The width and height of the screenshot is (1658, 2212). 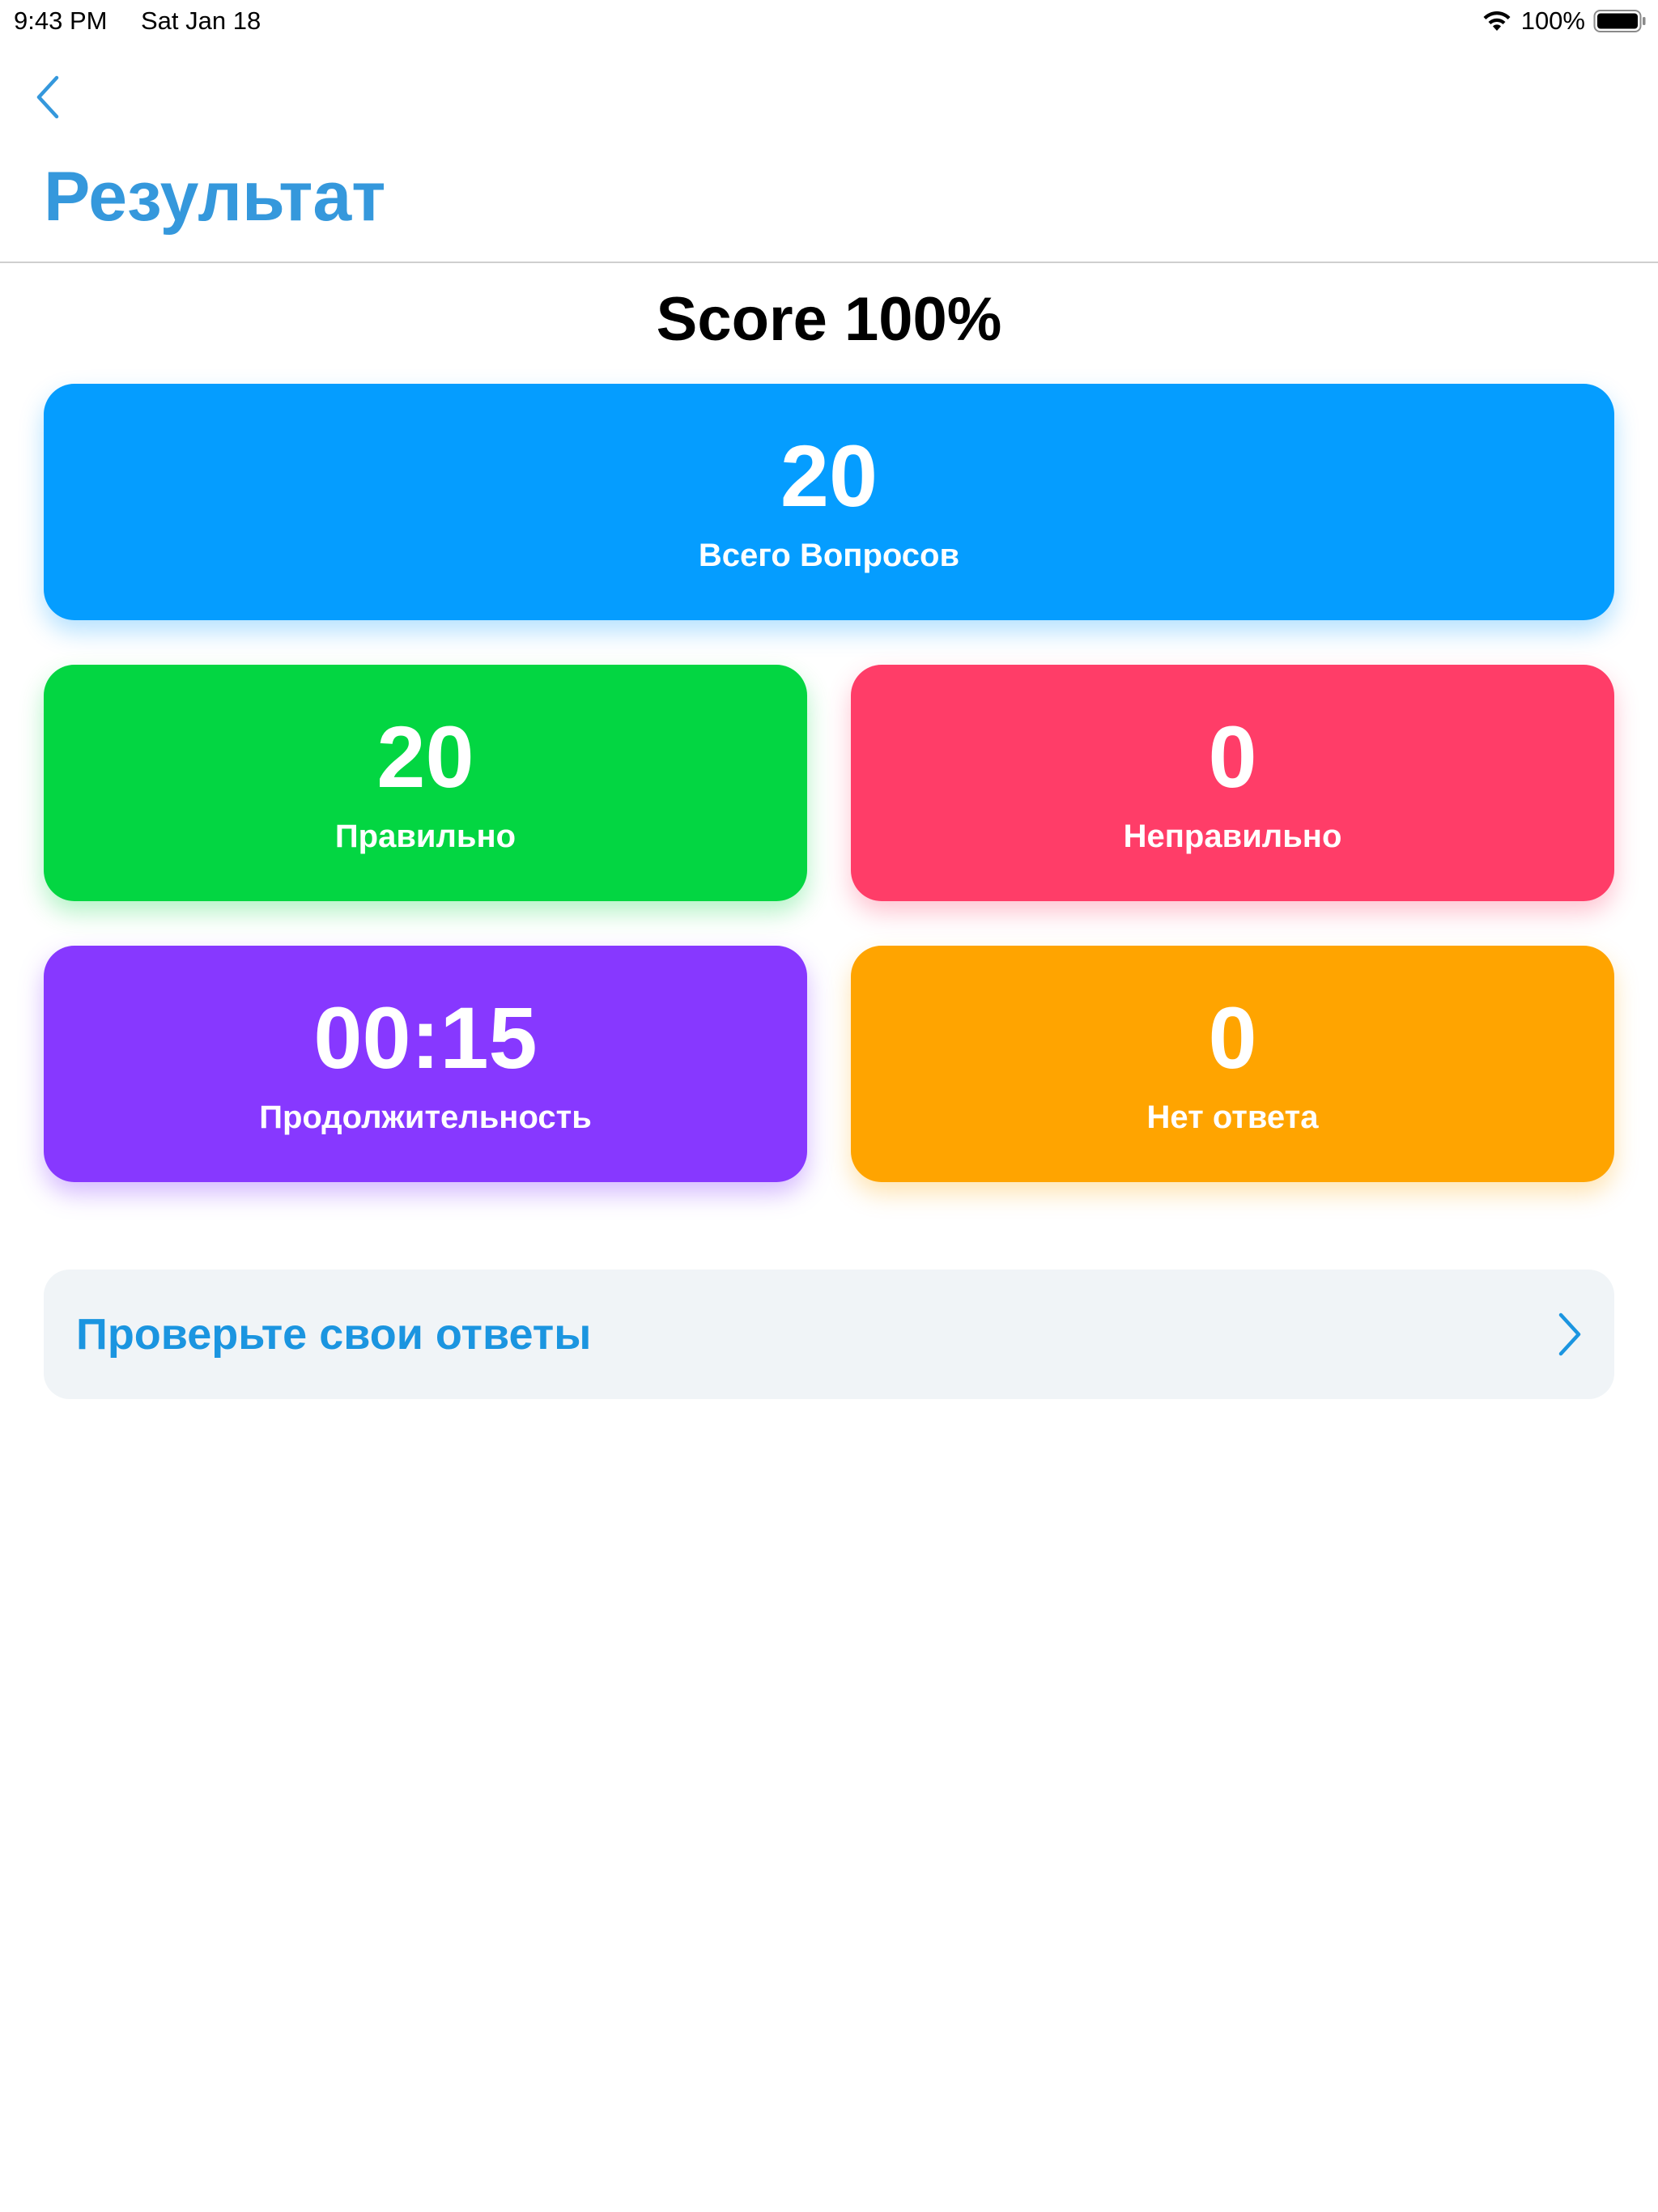 What do you see at coordinates (829, 1335) in the screenshot?
I see `review-answers-button: Проверьте свои ответы` at bounding box center [829, 1335].